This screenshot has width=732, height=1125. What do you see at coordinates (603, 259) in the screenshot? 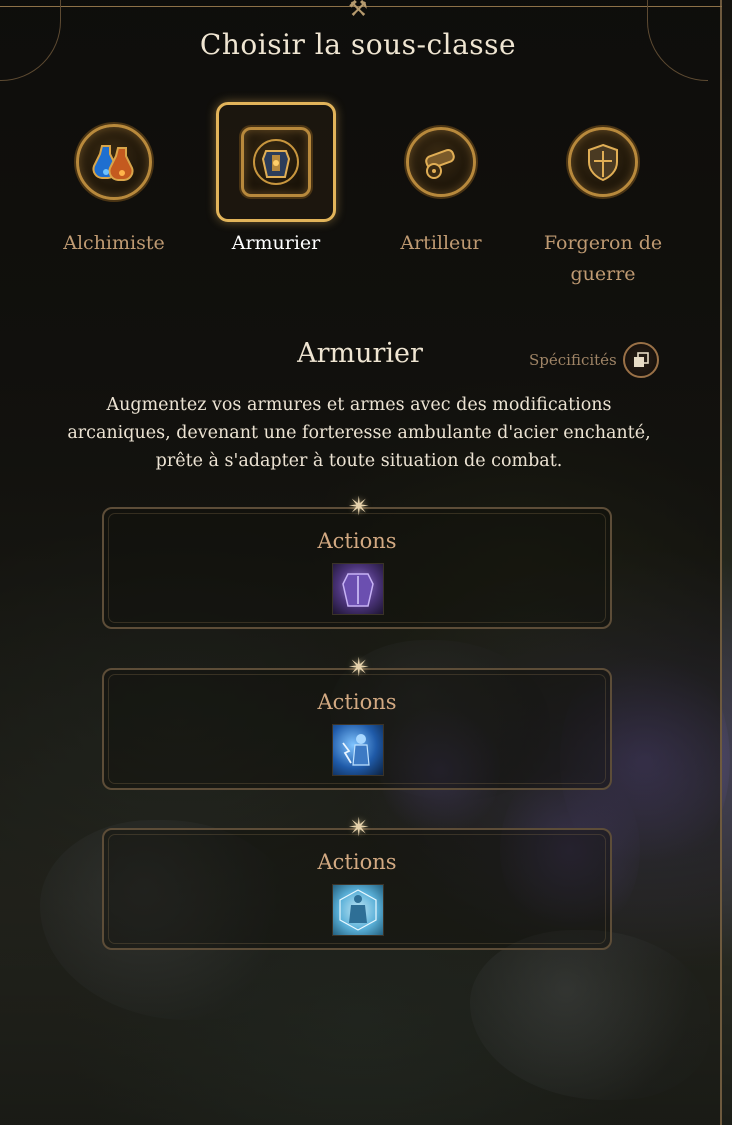
I see `subclass-label: Forgeron de guerre` at bounding box center [603, 259].